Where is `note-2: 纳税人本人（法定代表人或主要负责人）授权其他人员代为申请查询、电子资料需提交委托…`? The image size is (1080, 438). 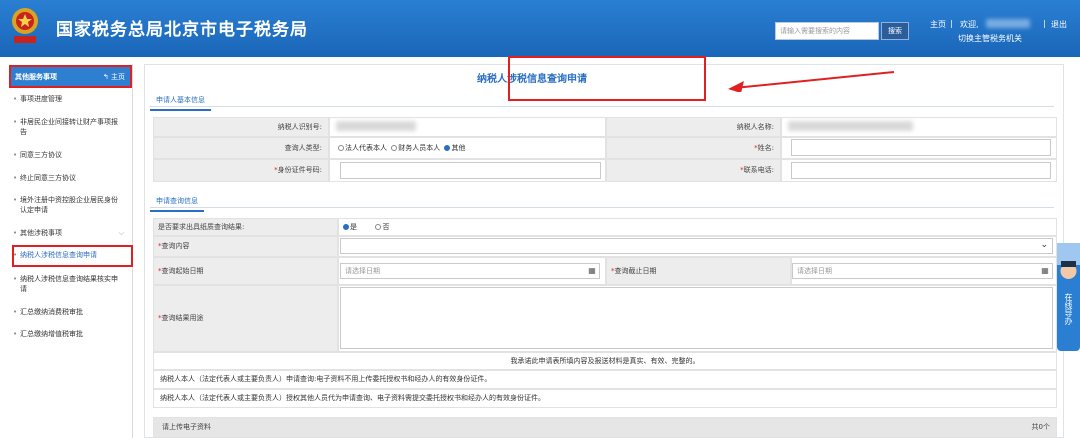 note-2: 纳税人本人（法定代表人或主要负责人）授权其他人员代为申请查询、电子资料需提交委托… is located at coordinates (605, 398).